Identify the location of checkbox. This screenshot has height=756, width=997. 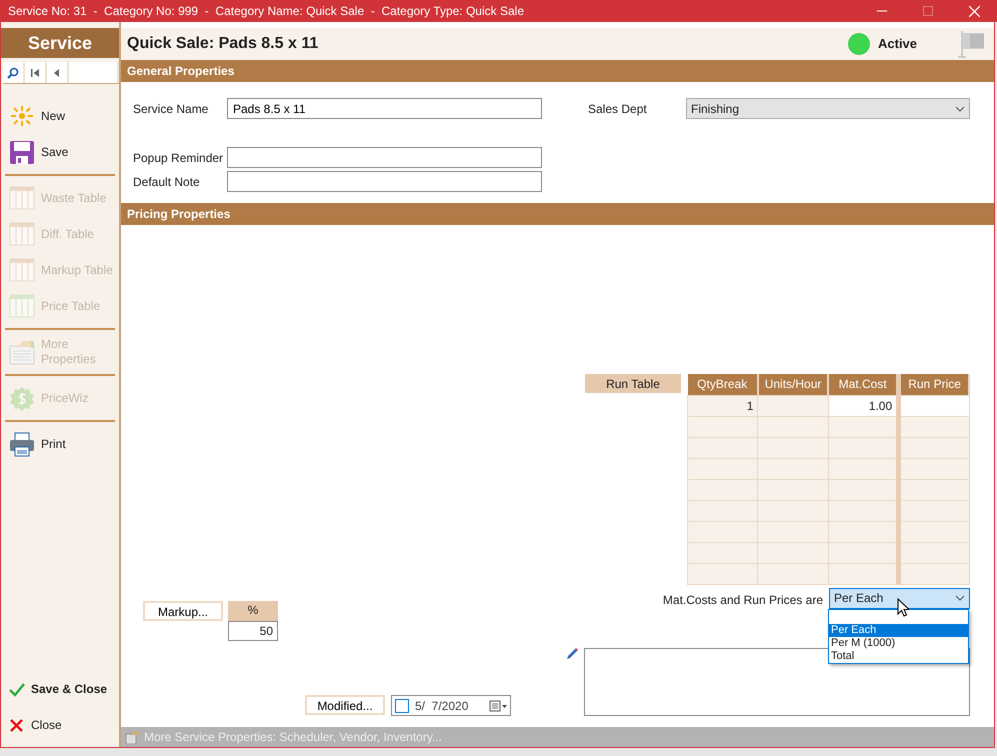
(402, 705).